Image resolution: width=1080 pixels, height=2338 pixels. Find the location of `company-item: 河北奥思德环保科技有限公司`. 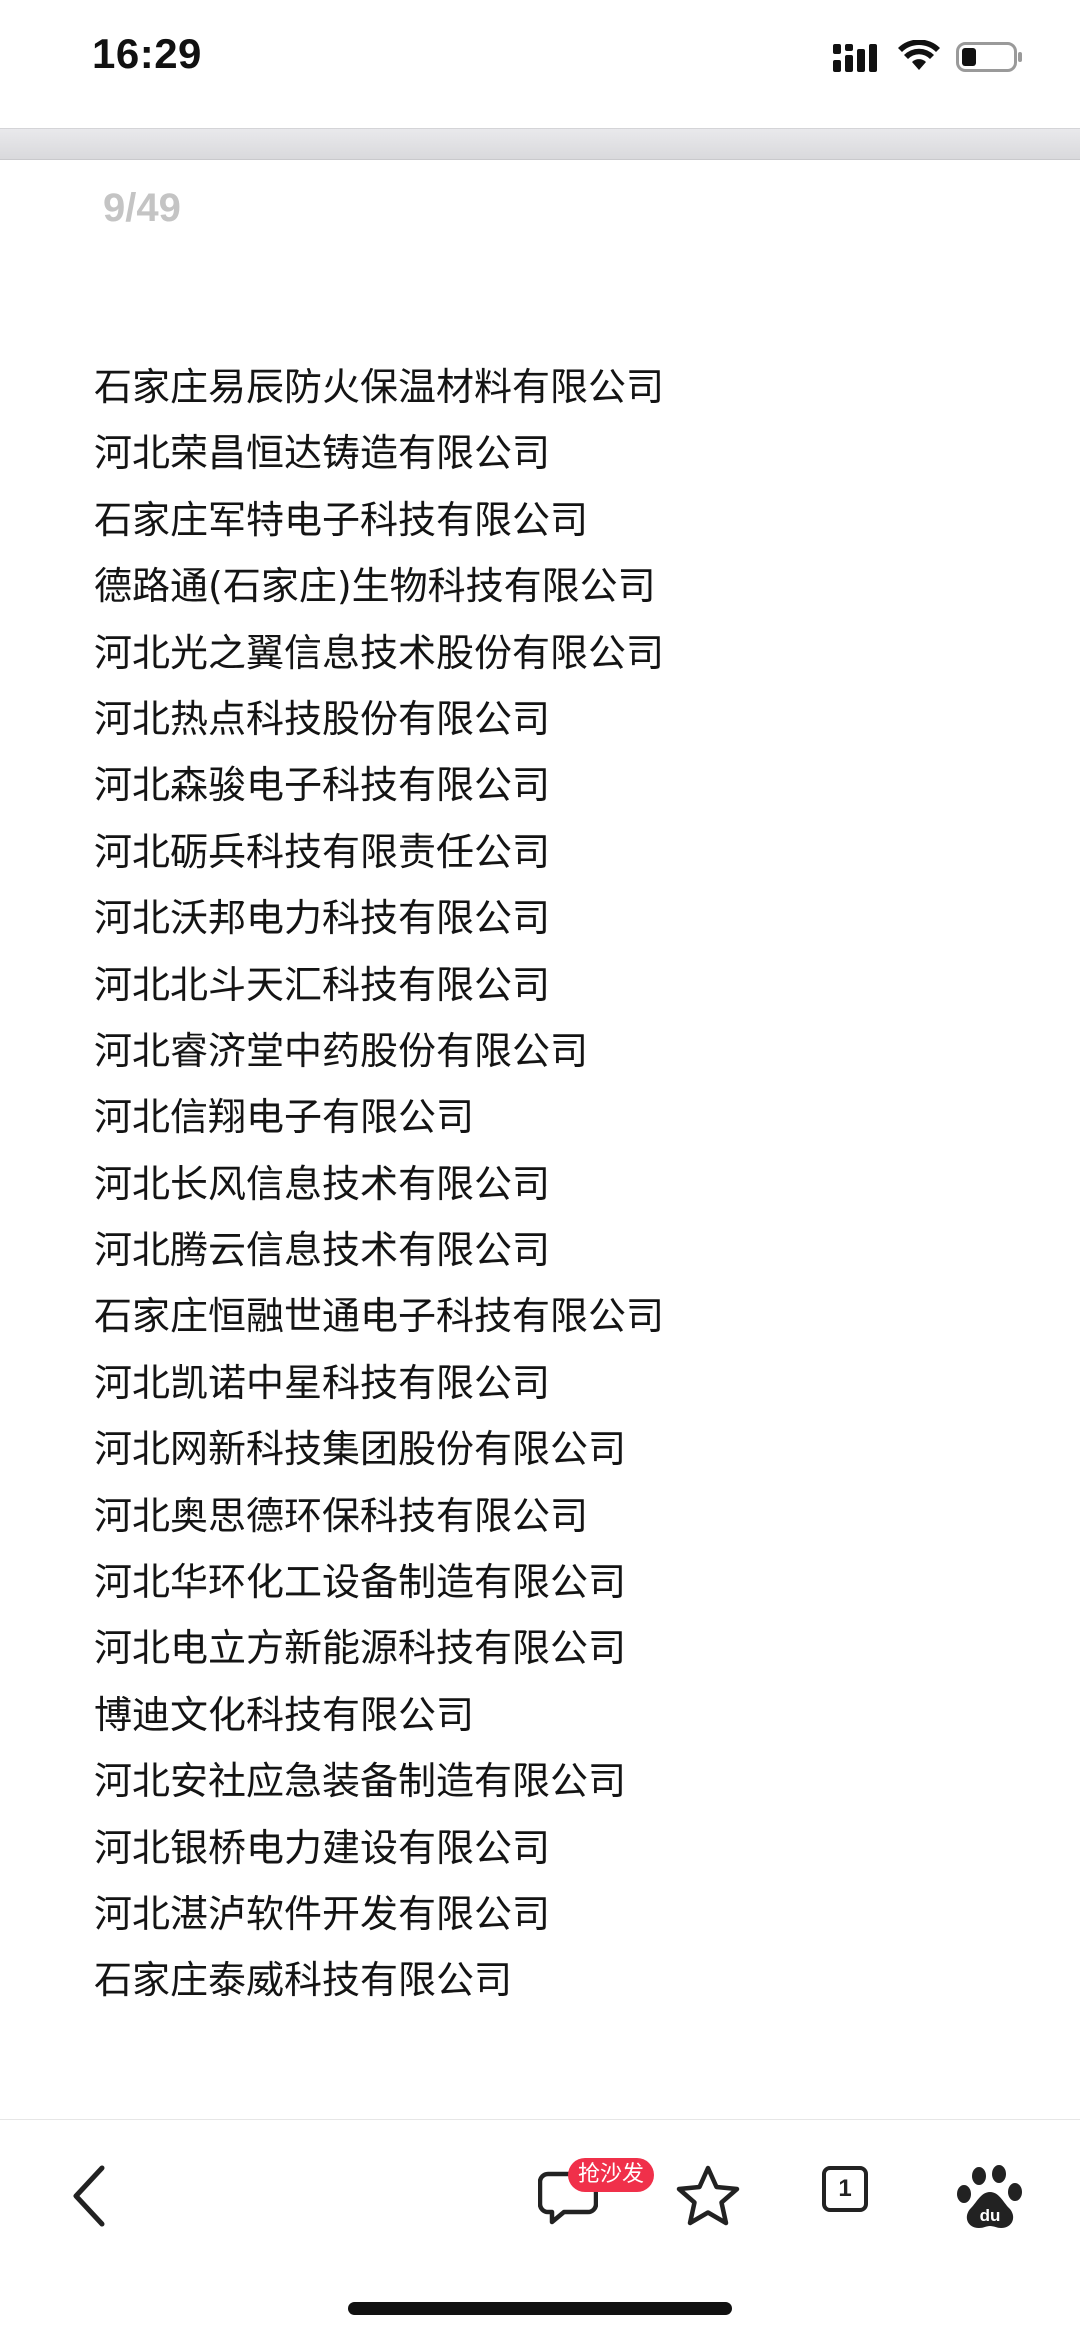

company-item: 河北奥思德环保科技有限公司 is located at coordinates (341, 1515).